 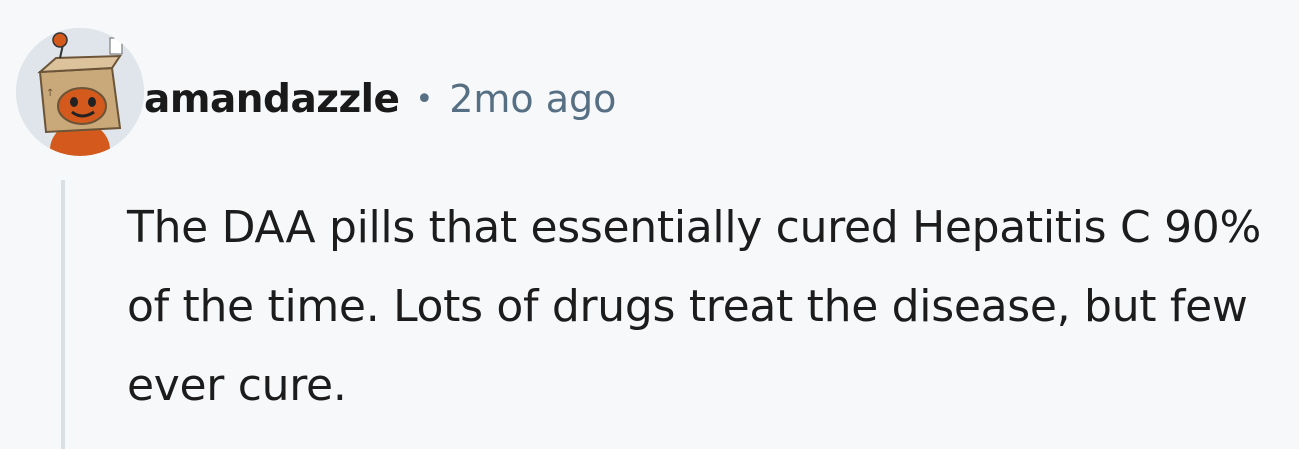 I want to click on thread-line, so click(x=63, y=314).